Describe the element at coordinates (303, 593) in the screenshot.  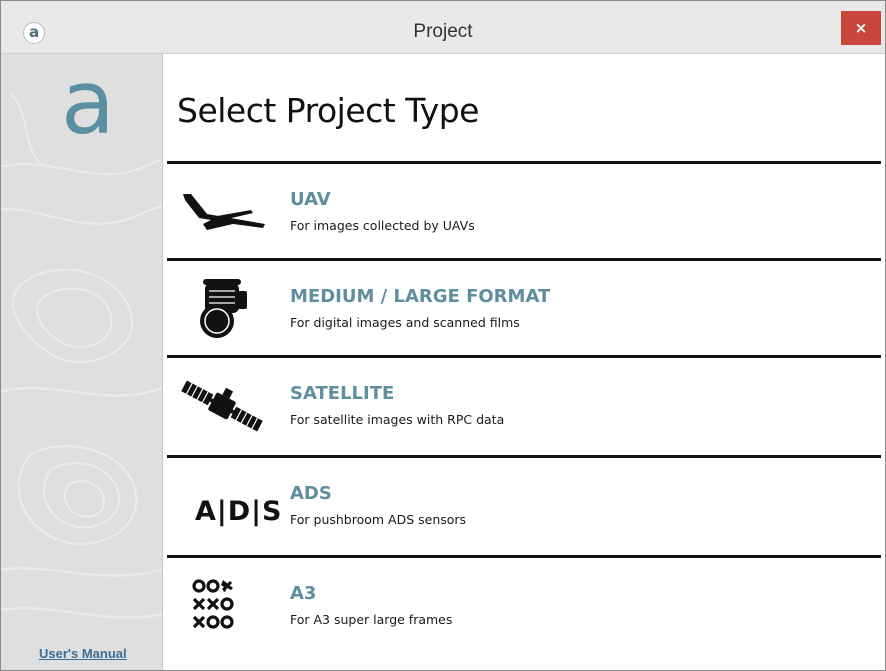
I see `option-label: A3` at that location.